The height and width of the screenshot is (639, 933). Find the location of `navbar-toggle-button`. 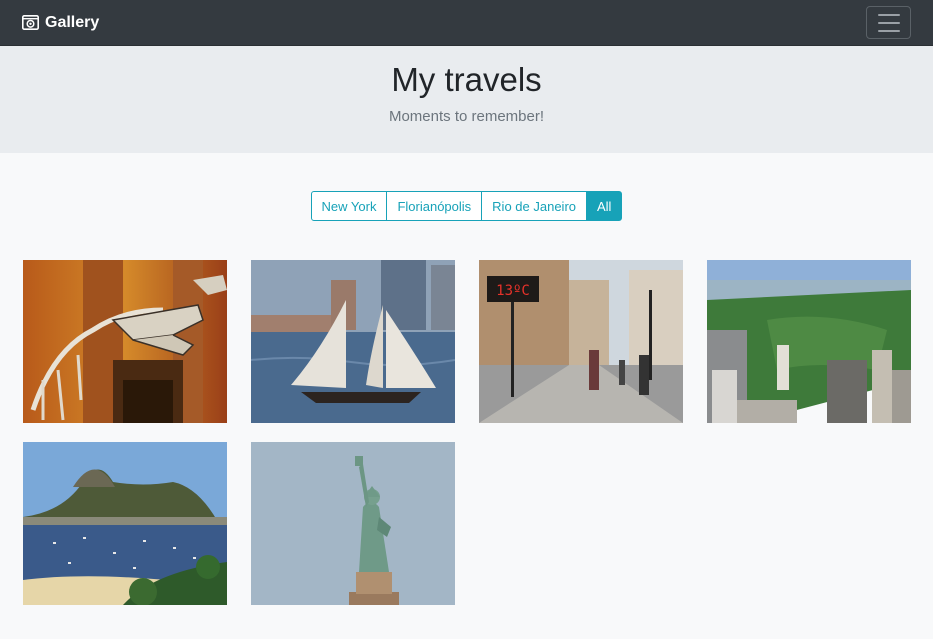

navbar-toggle-button is located at coordinates (888, 22).